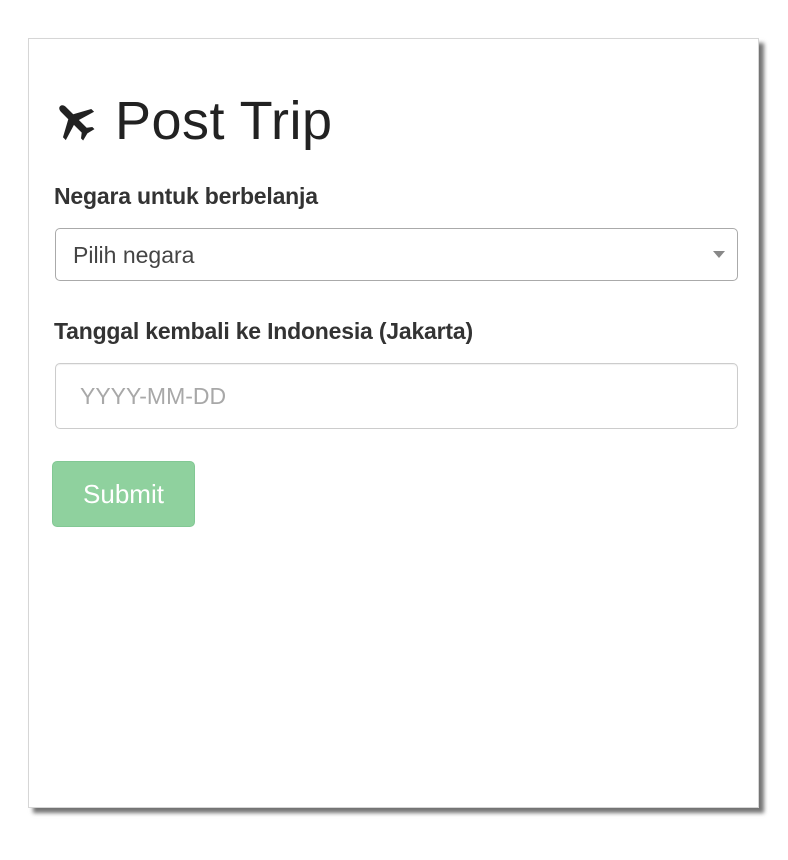 This screenshot has height=860, width=788. I want to click on return-date-label: Tanggal kembali ke Indonesia (Jakarta), so click(263, 331).